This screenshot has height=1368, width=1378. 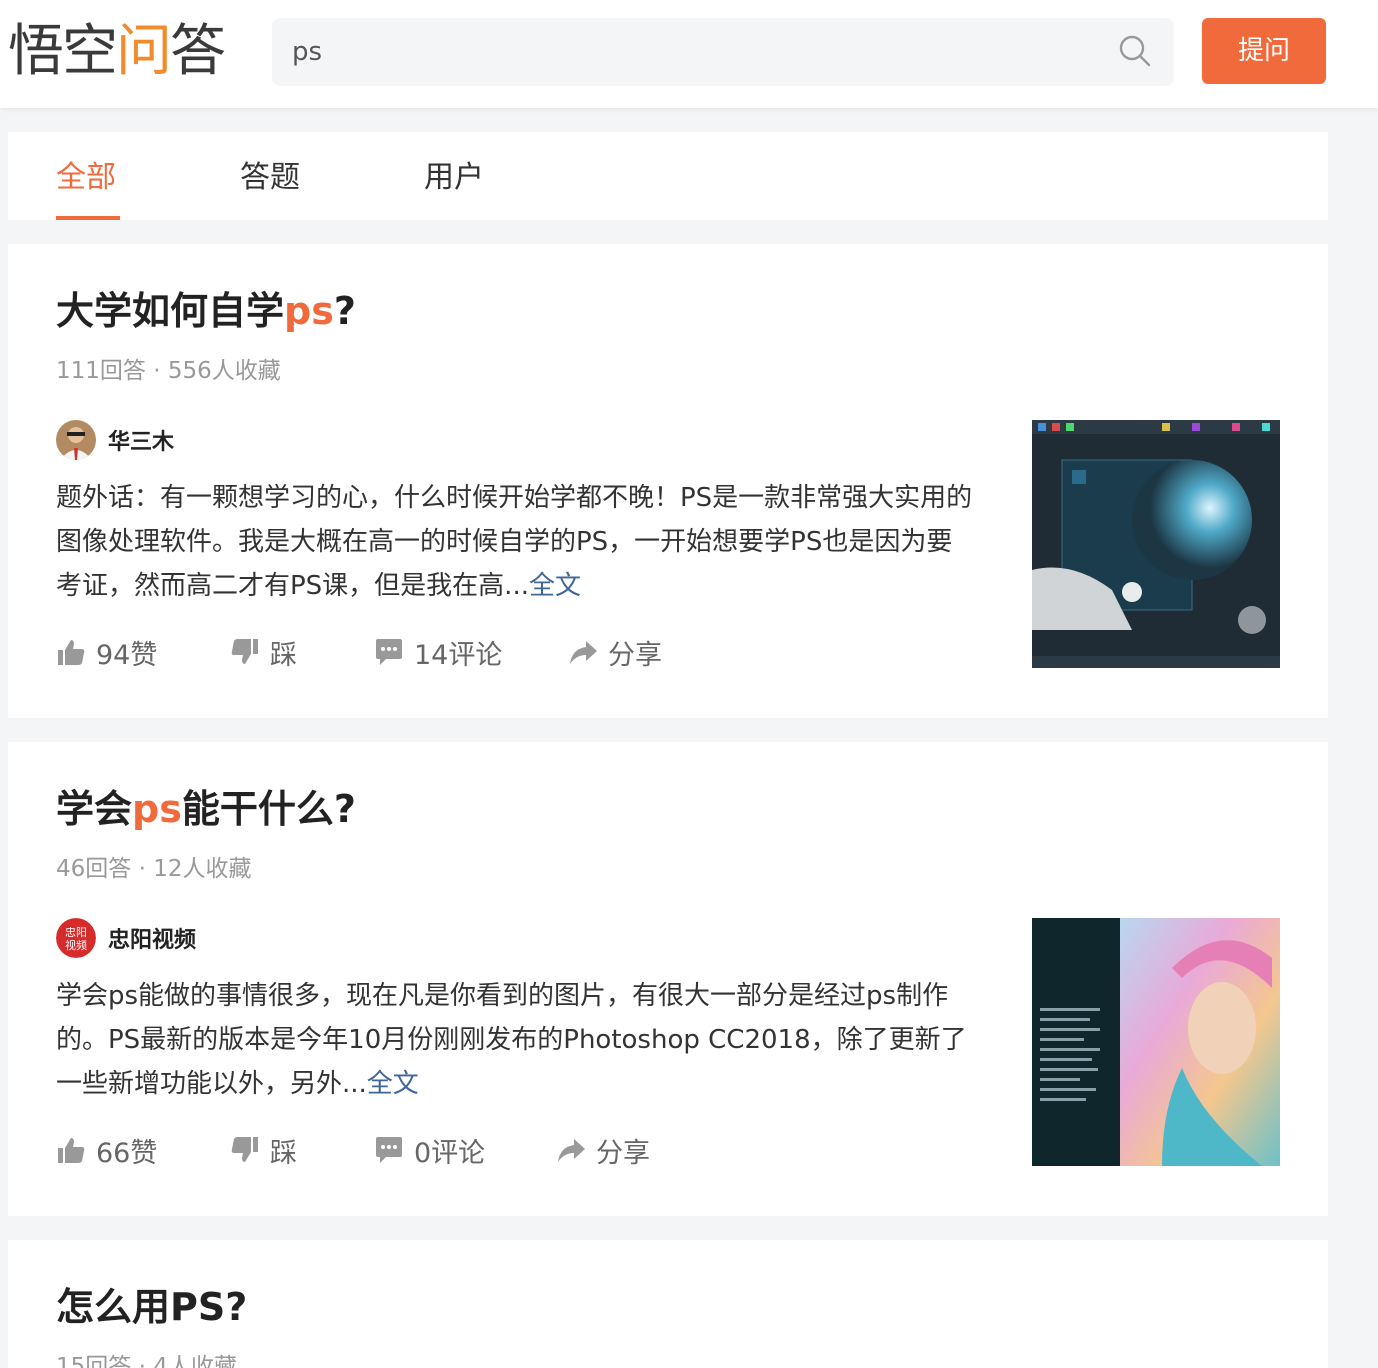 I want to click on logo-text-1: 悟空, so click(x=63, y=51).